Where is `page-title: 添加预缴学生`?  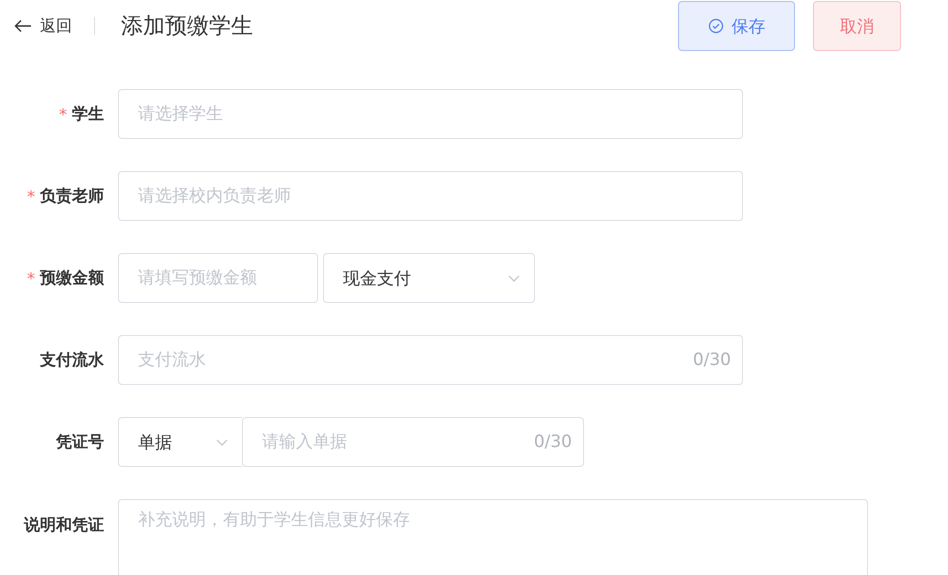 page-title: 添加预缴学生 is located at coordinates (187, 27).